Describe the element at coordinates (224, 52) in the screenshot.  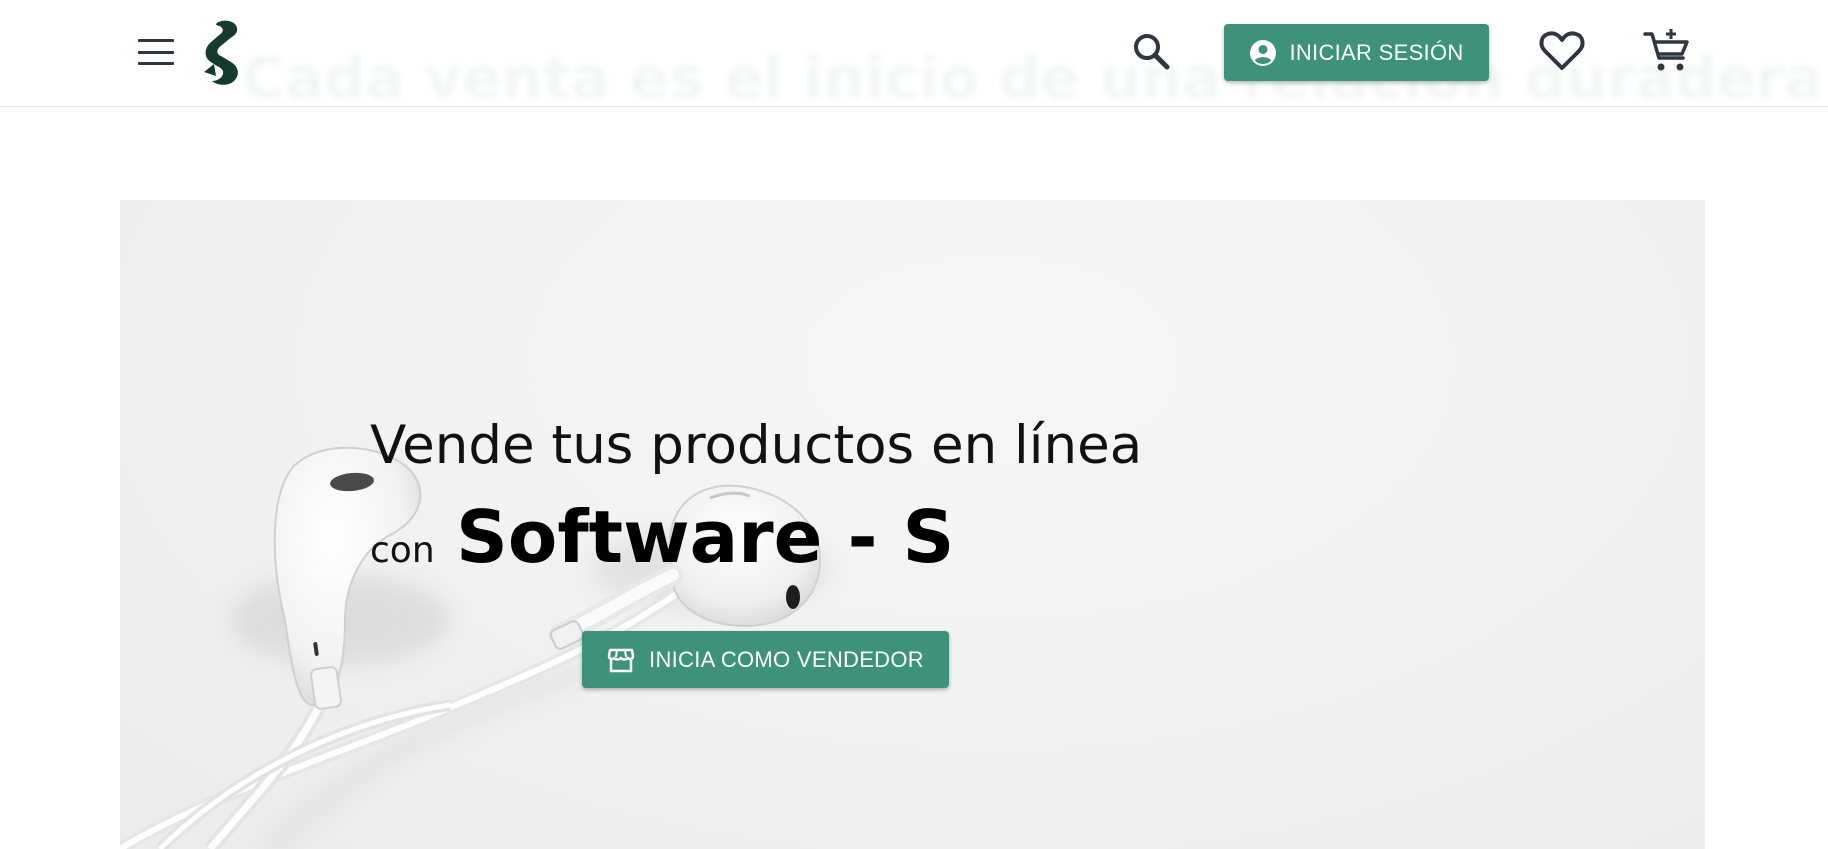
I see `logo-icon` at that location.